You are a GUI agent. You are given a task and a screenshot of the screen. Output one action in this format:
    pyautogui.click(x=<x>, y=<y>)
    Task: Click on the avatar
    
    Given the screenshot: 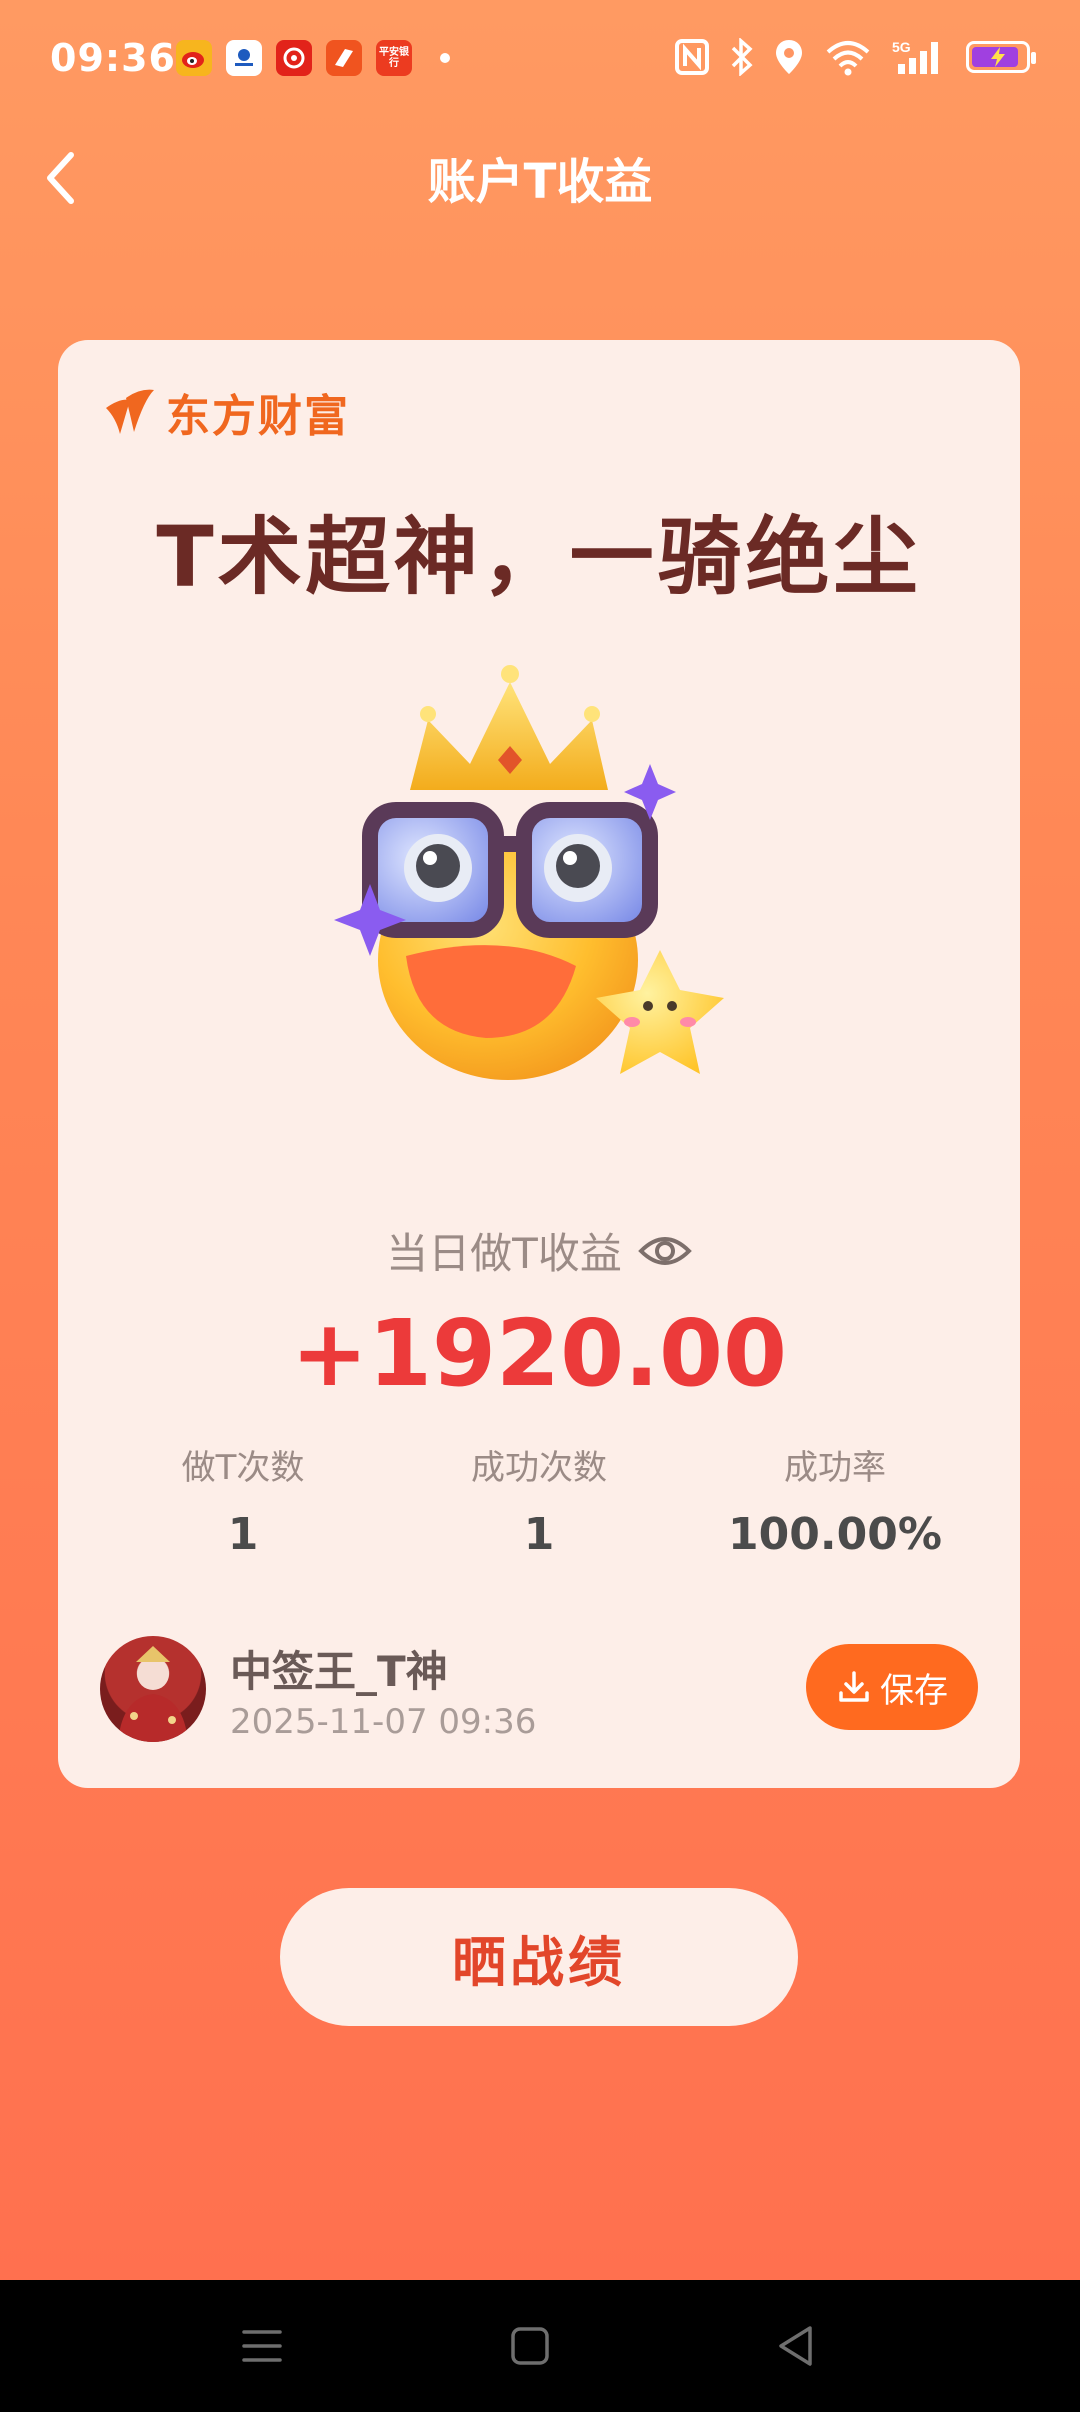 What is the action you would take?
    pyautogui.click(x=153, y=1689)
    